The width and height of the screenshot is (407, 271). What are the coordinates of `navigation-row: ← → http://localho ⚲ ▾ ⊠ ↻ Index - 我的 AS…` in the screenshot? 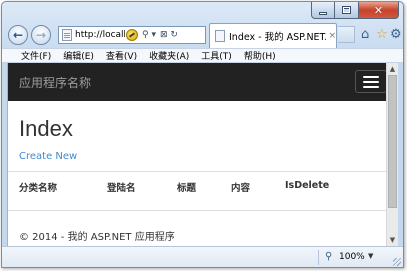 It's located at (202, 35).